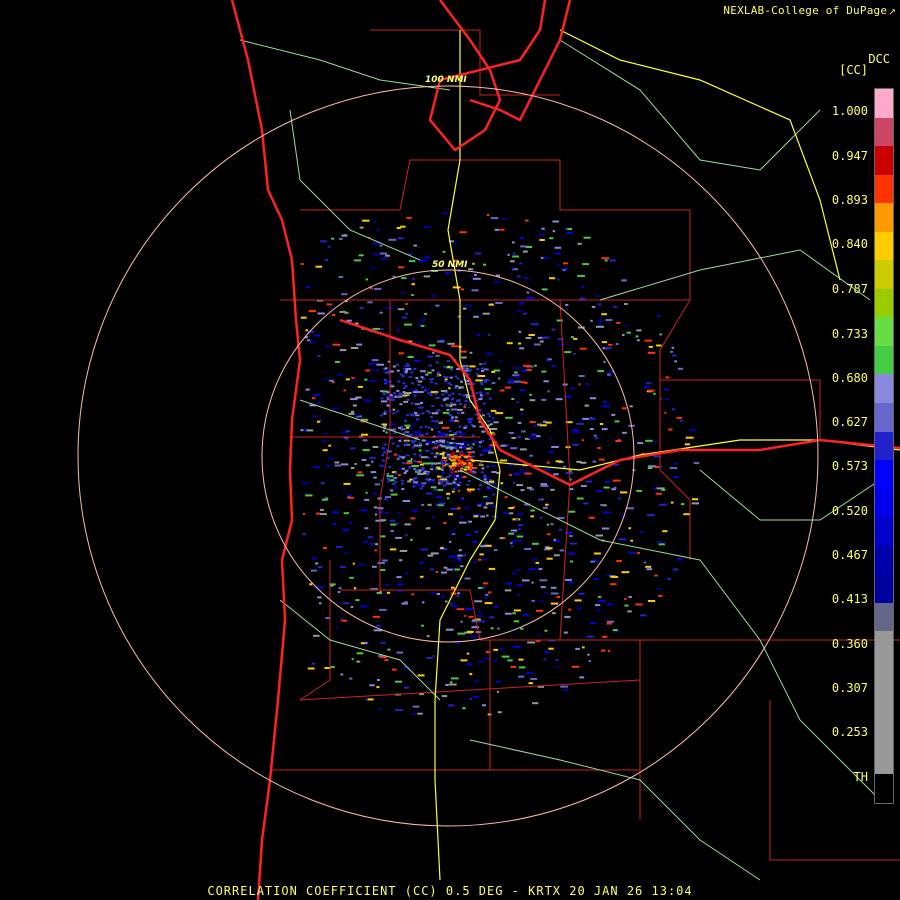 The width and height of the screenshot is (900, 900). Describe the element at coordinates (805, 10) in the screenshot. I see `credit-text: NEXLAB-College of DuPage` at that location.